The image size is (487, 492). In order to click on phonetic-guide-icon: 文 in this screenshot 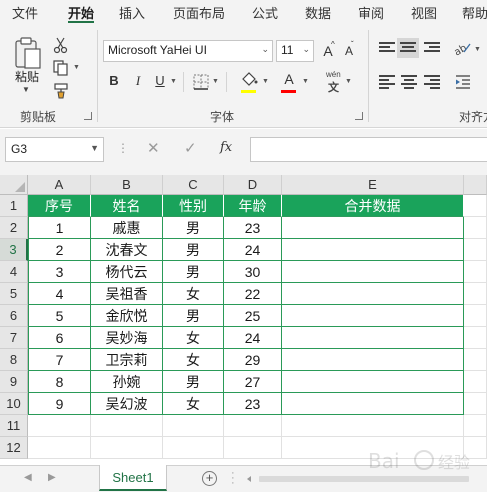, I will do `click(333, 87)`.